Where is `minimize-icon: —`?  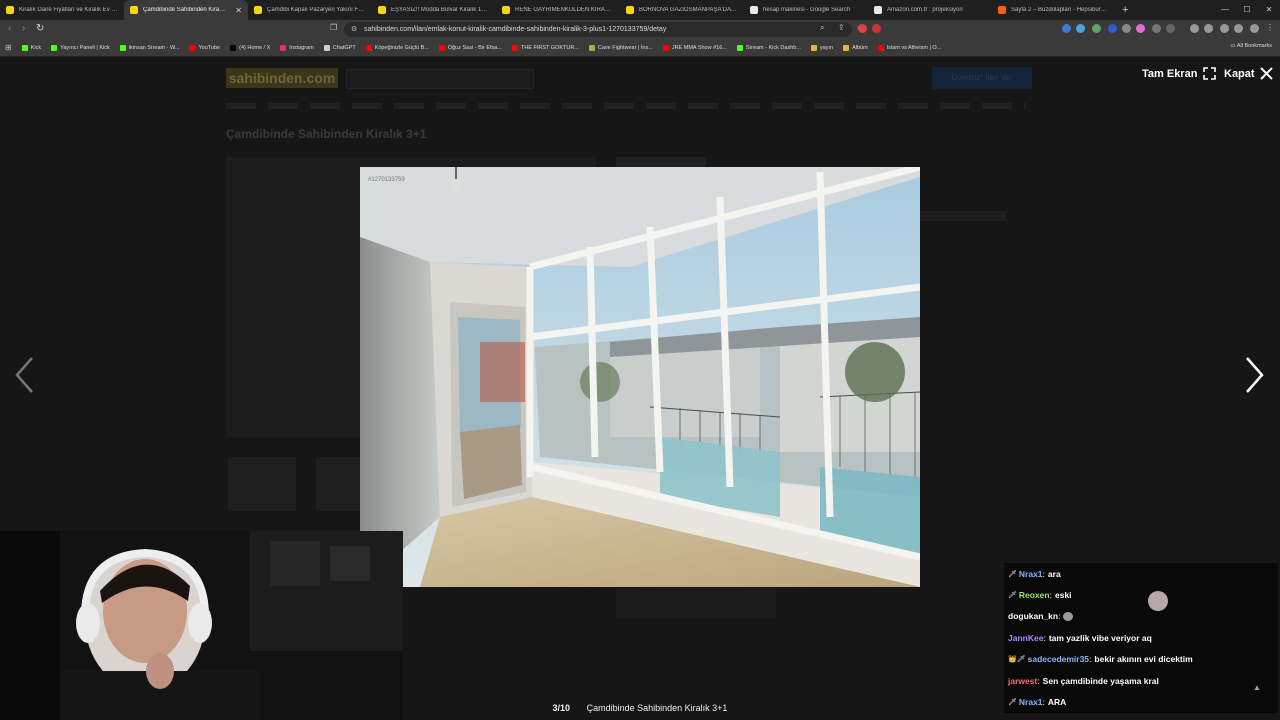 minimize-icon: — is located at coordinates (1225, 10).